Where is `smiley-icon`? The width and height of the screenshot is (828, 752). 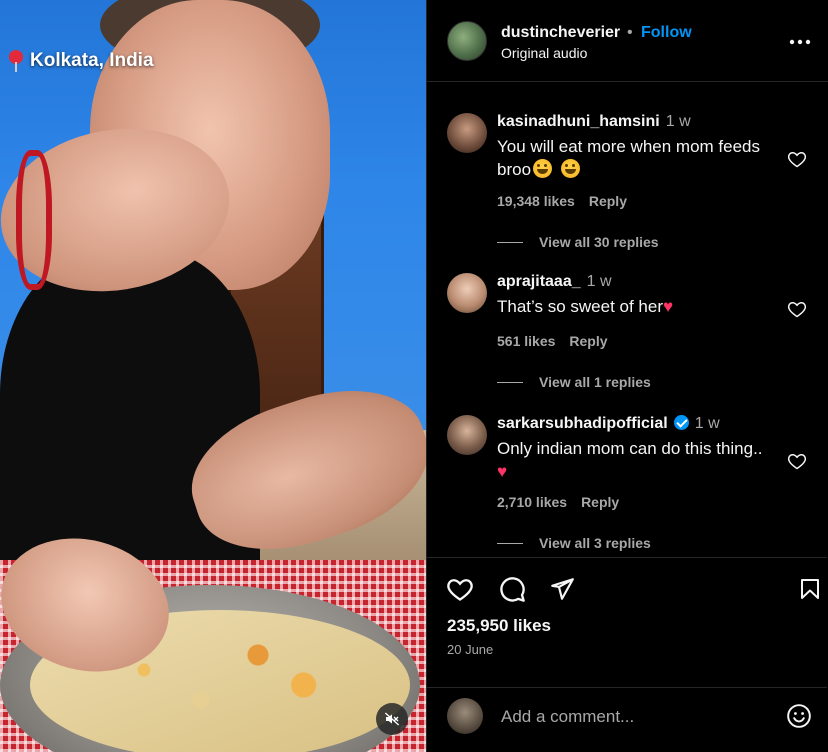 smiley-icon is located at coordinates (799, 716).